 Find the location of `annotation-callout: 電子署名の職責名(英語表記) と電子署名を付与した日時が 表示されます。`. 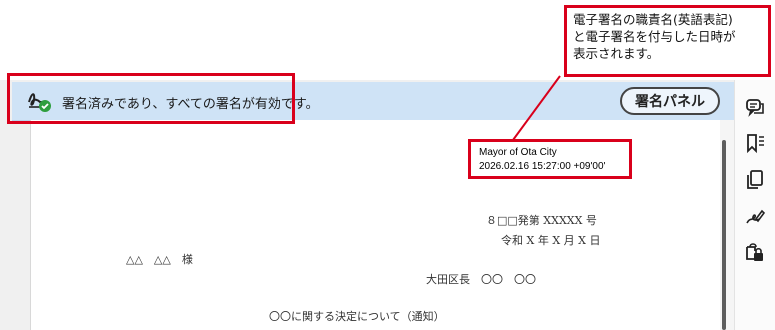

annotation-callout: 電子署名の職責名(英語表記) と電子署名を付与した日時が 表示されます。 is located at coordinates (667, 41).